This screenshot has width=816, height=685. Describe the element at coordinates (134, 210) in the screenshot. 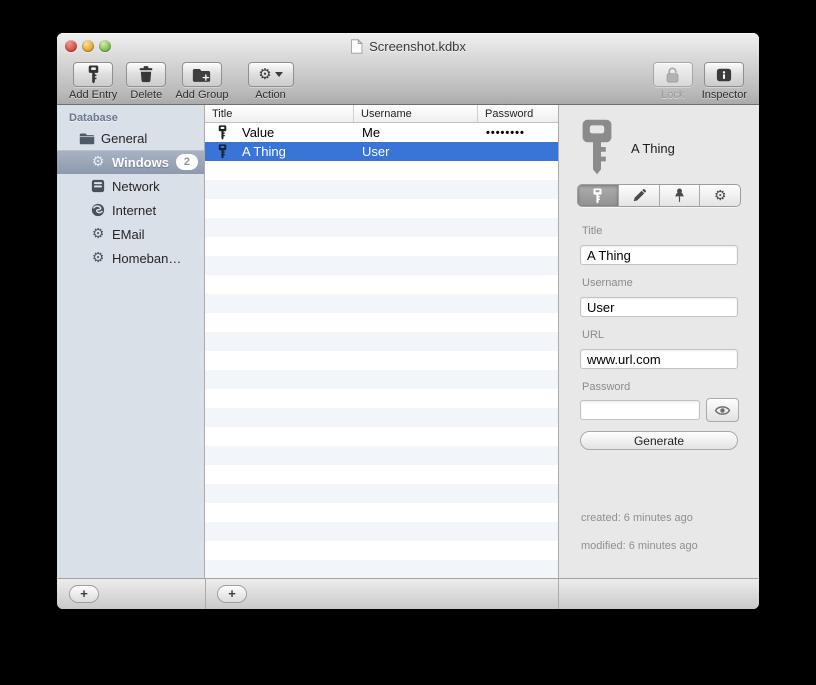

I see `sidebar-item-label: Internet` at that location.